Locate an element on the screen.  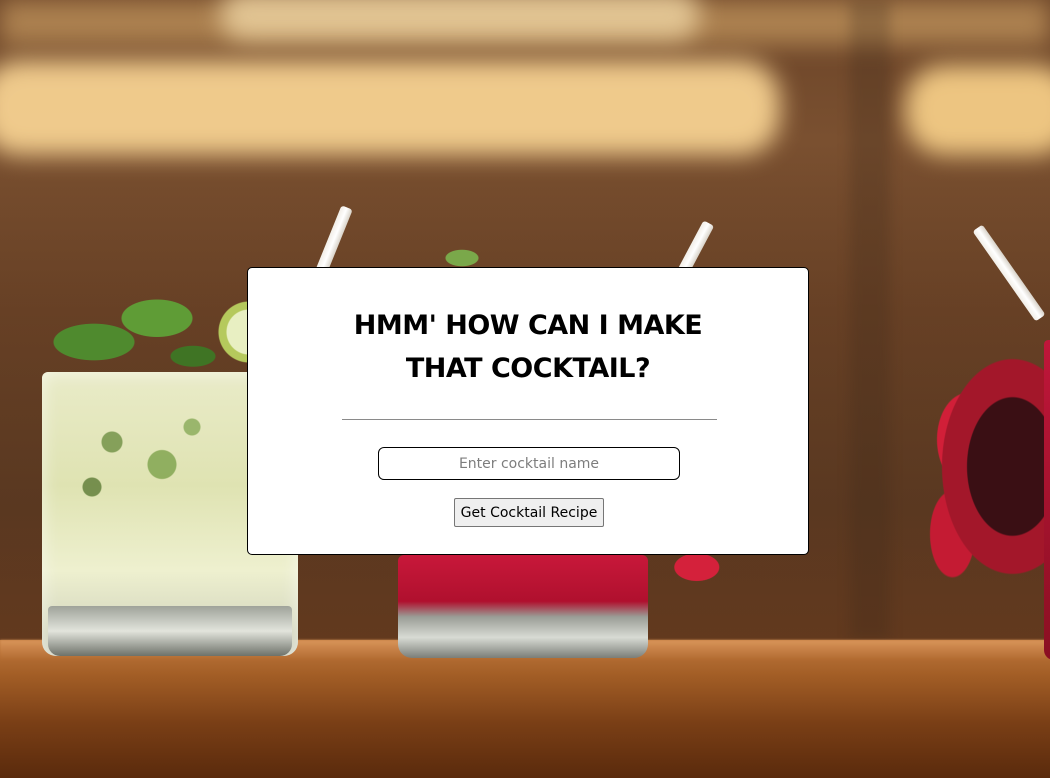
background-pillar is located at coordinates (870, 320).